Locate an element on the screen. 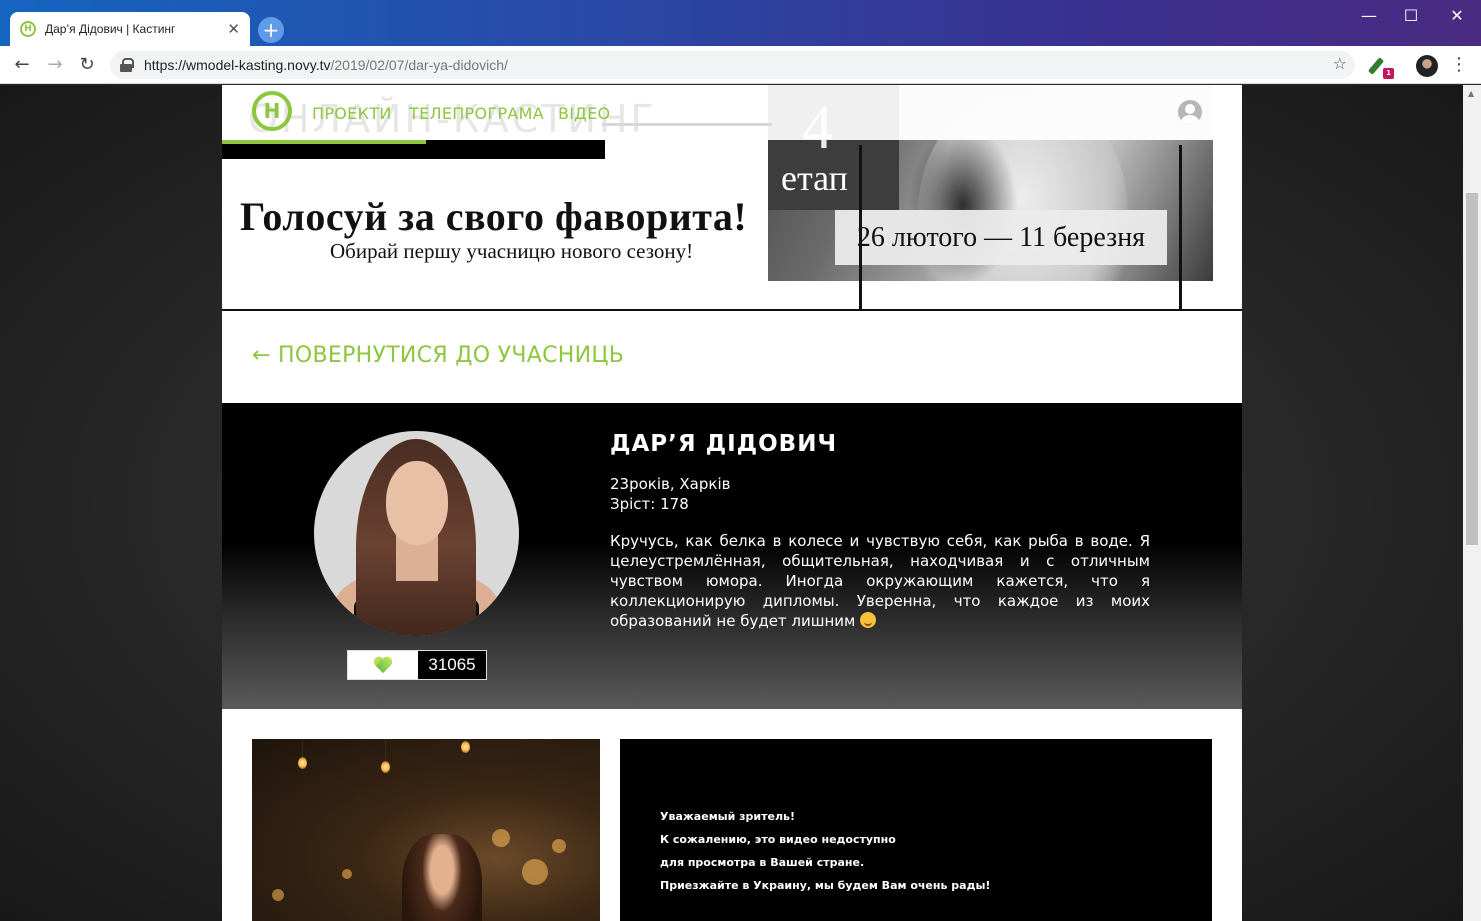 This screenshot has width=1481, height=921. menu-dots-icon: ⋮ is located at coordinates (1459, 64).